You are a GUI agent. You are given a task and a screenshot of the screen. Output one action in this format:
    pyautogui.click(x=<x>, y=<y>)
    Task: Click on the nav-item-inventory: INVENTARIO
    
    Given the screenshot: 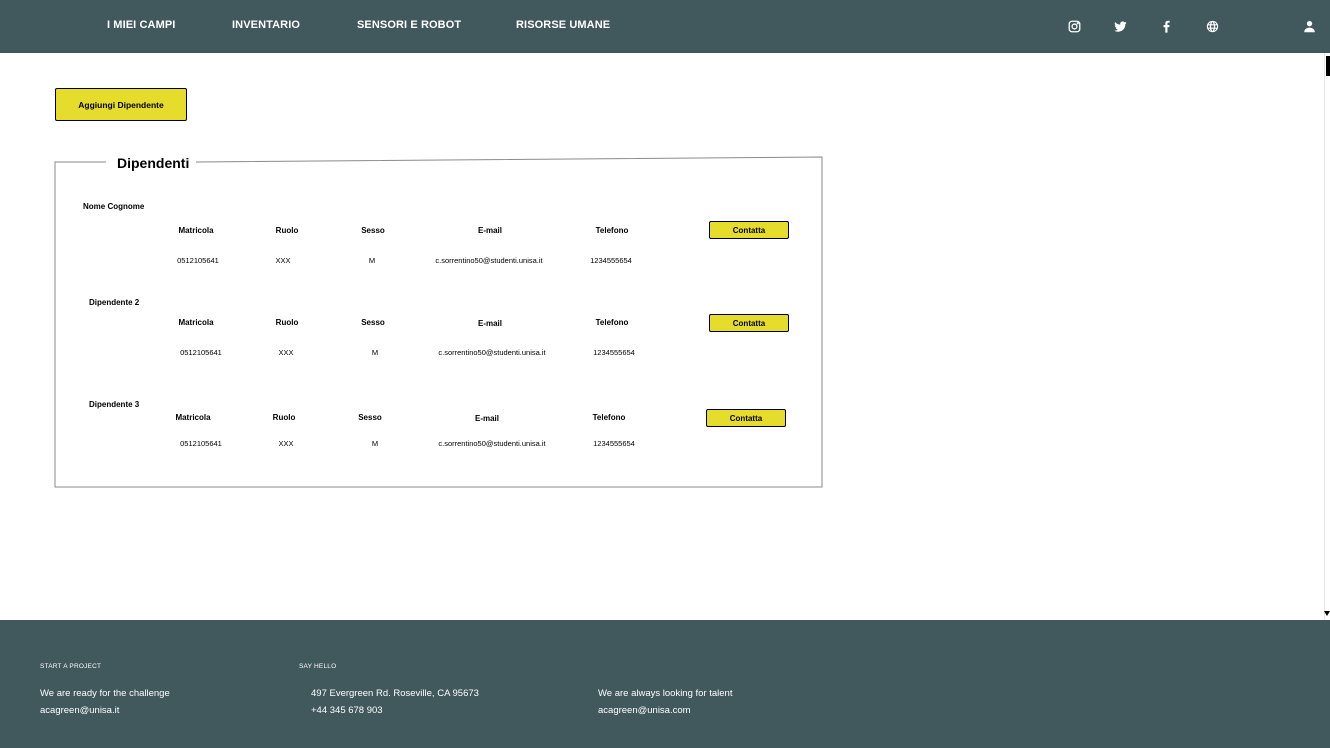 What is the action you would take?
    pyautogui.click(x=266, y=25)
    